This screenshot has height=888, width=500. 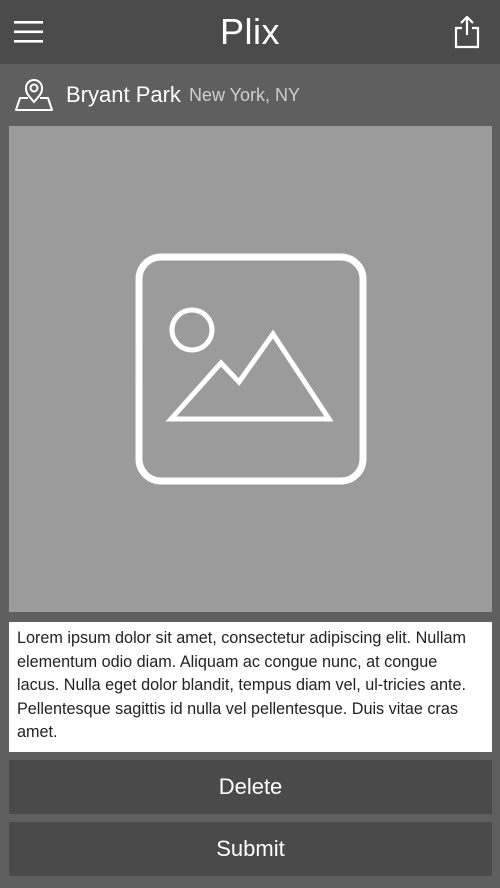 I want to click on top-bar: Plix, so click(x=250, y=32).